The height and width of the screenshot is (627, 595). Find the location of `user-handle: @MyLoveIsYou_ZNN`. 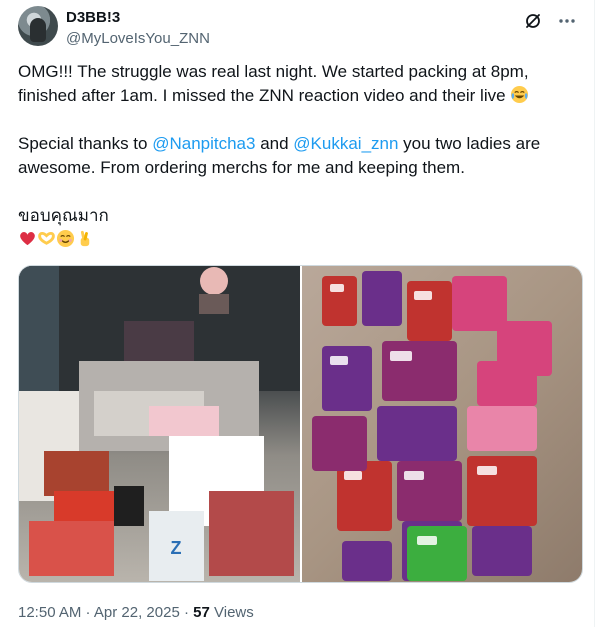

user-handle: @MyLoveIsYou_ZNN is located at coordinates (138, 38).